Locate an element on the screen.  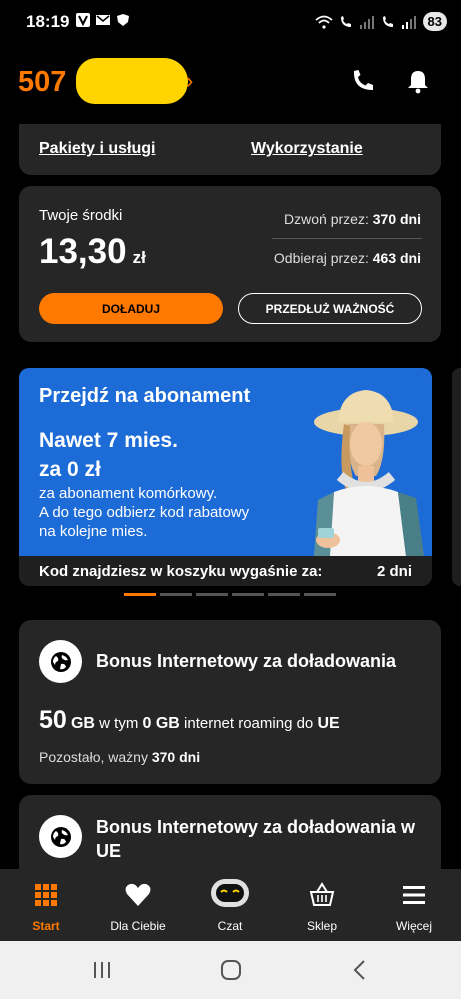
home-icon is located at coordinates (231, 970).